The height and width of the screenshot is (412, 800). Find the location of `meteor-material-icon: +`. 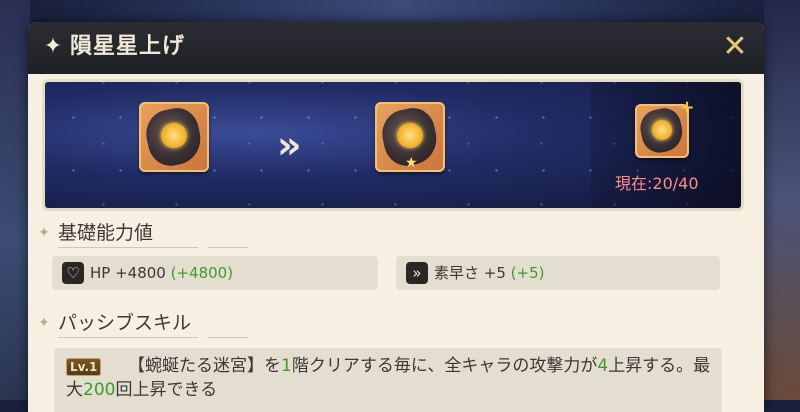

meteor-material-icon: + is located at coordinates (665, 128).